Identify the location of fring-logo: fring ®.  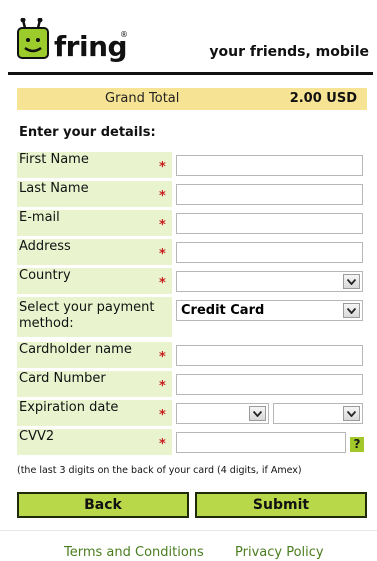
(81, 40).